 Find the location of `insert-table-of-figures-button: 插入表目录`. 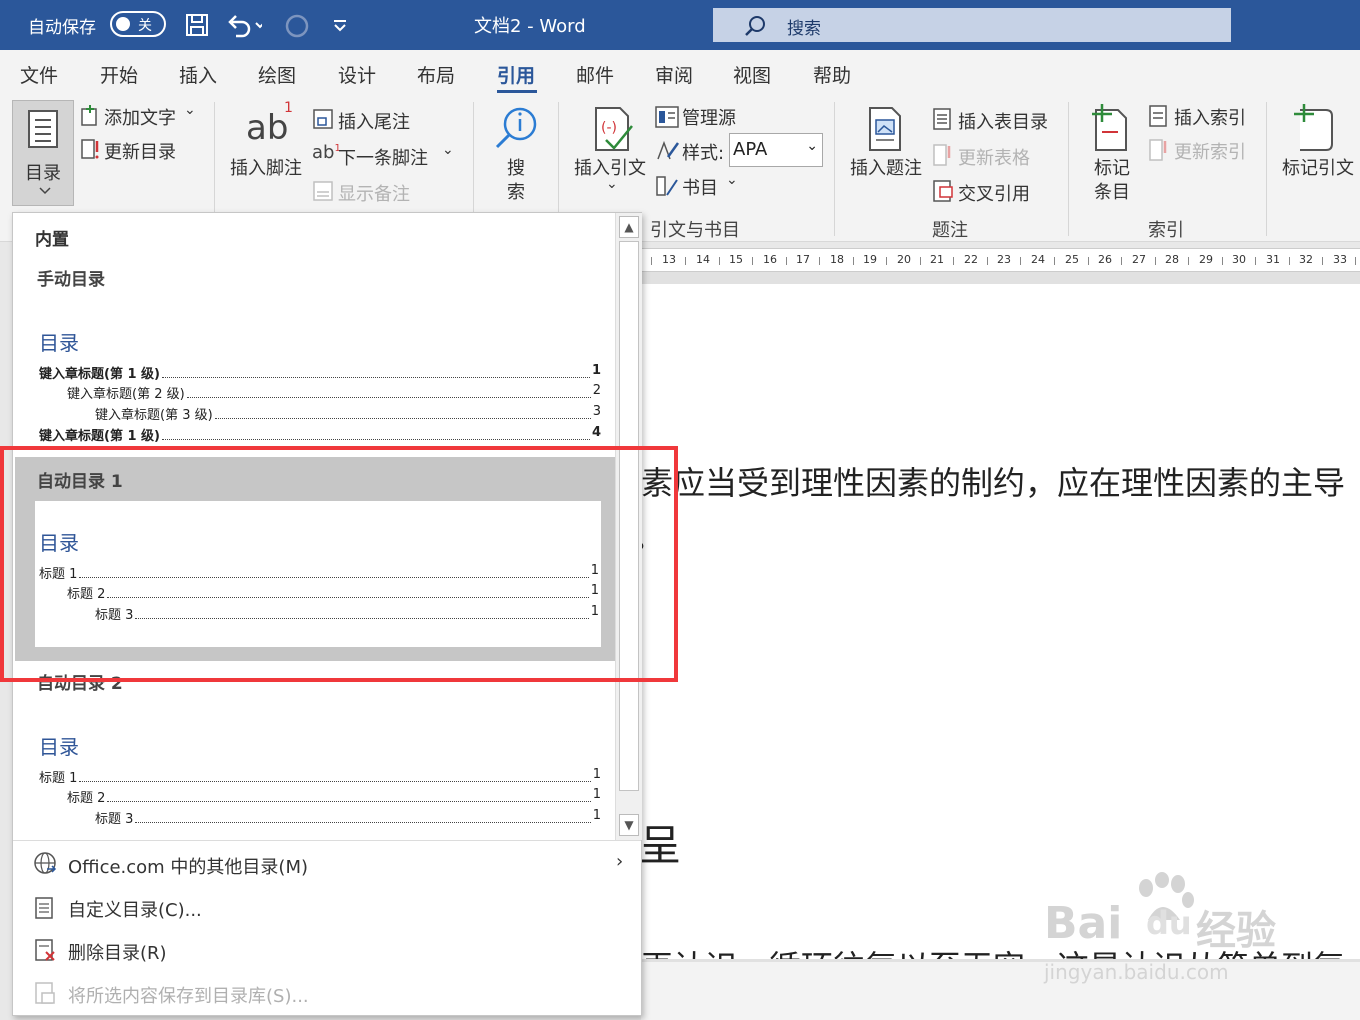

insert-table-of-figures-button: 插入表目录 is located at coordinates (1003, 121).